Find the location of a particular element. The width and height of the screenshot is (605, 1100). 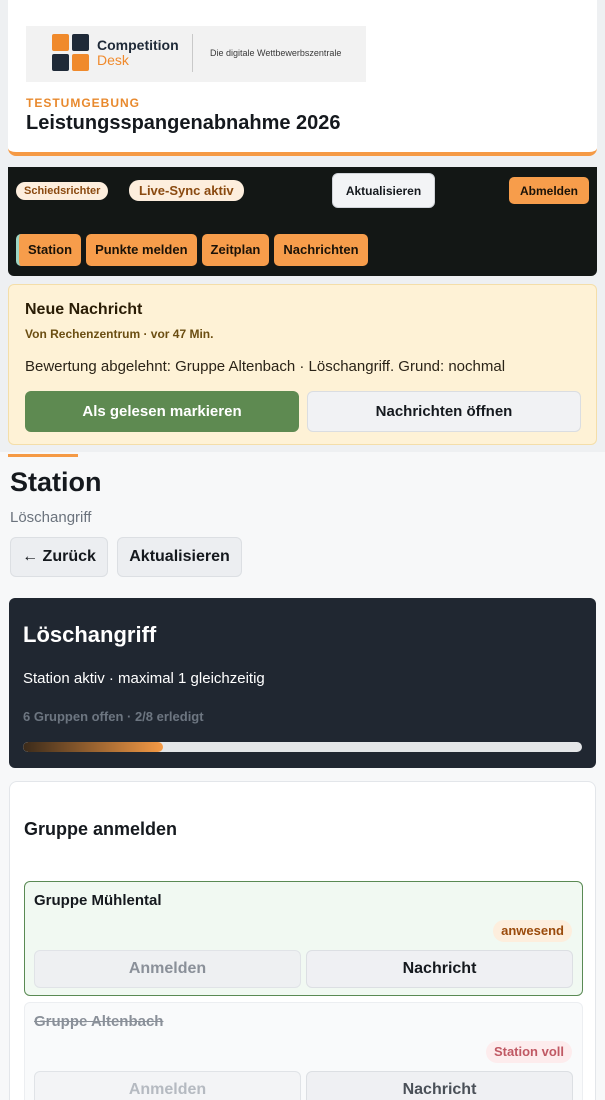

logo-tagline: Die digitale Wettbewerbszentrale is located at coordinates (276, 53).